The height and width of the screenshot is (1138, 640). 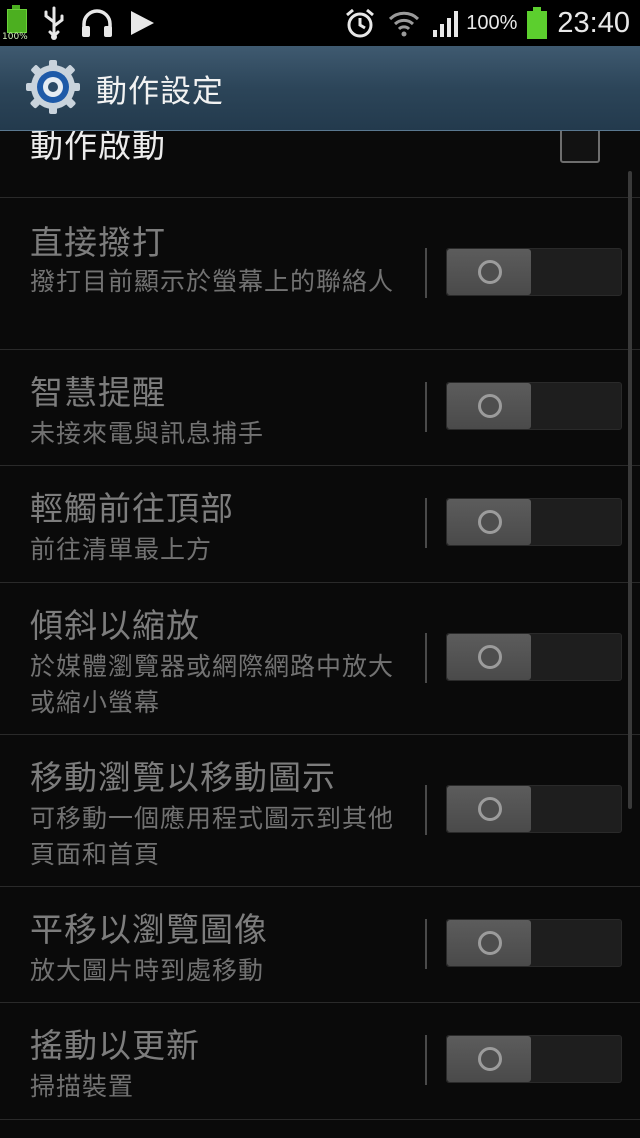 I want to click on page-title: 動作設定, so click(x=160, y=92).